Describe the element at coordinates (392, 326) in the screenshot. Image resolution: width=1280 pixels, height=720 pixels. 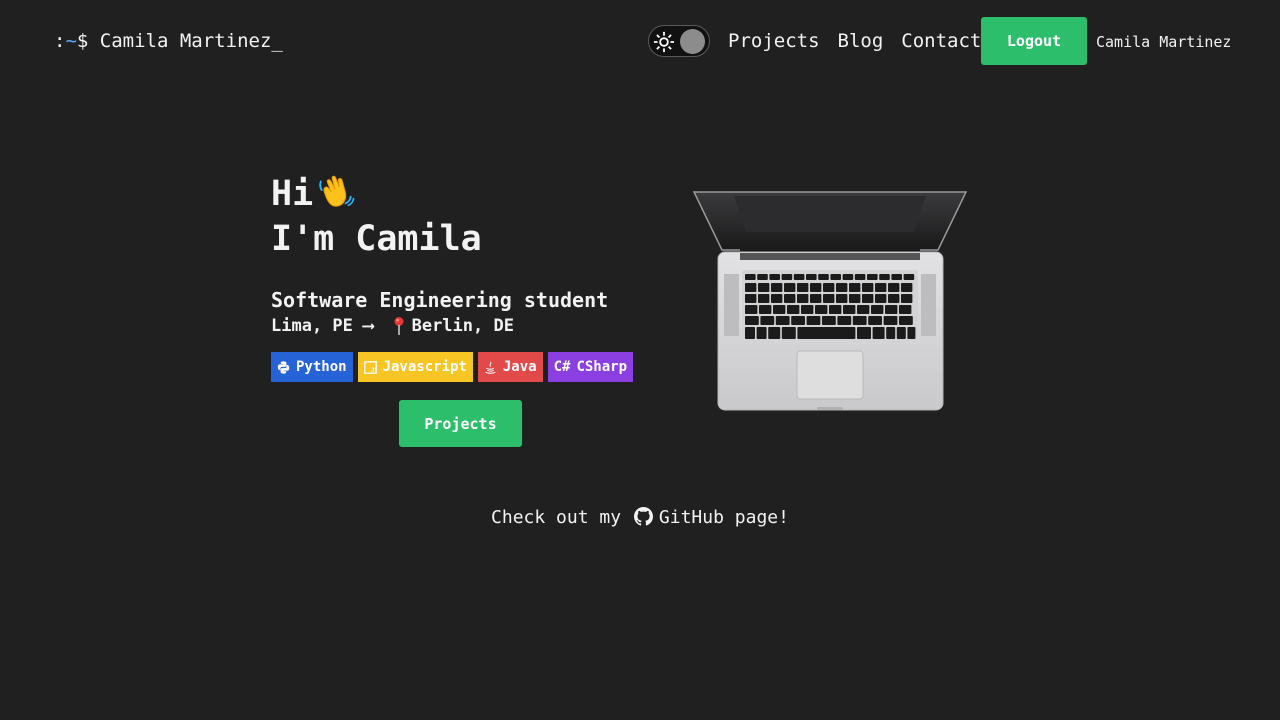
I see `hero-location: Lima, PE ⟶ Berlin, DE` at that location.